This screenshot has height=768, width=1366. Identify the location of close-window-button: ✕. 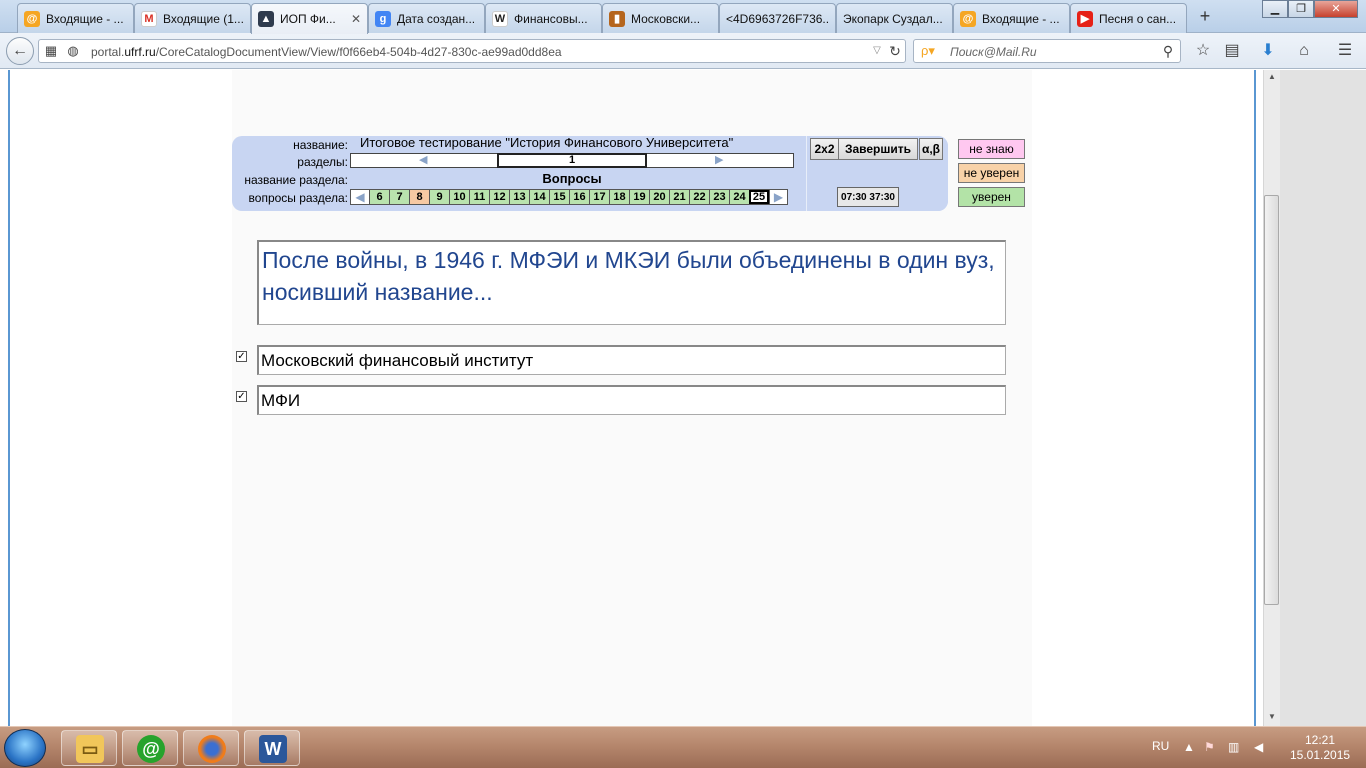
(1336, 9).